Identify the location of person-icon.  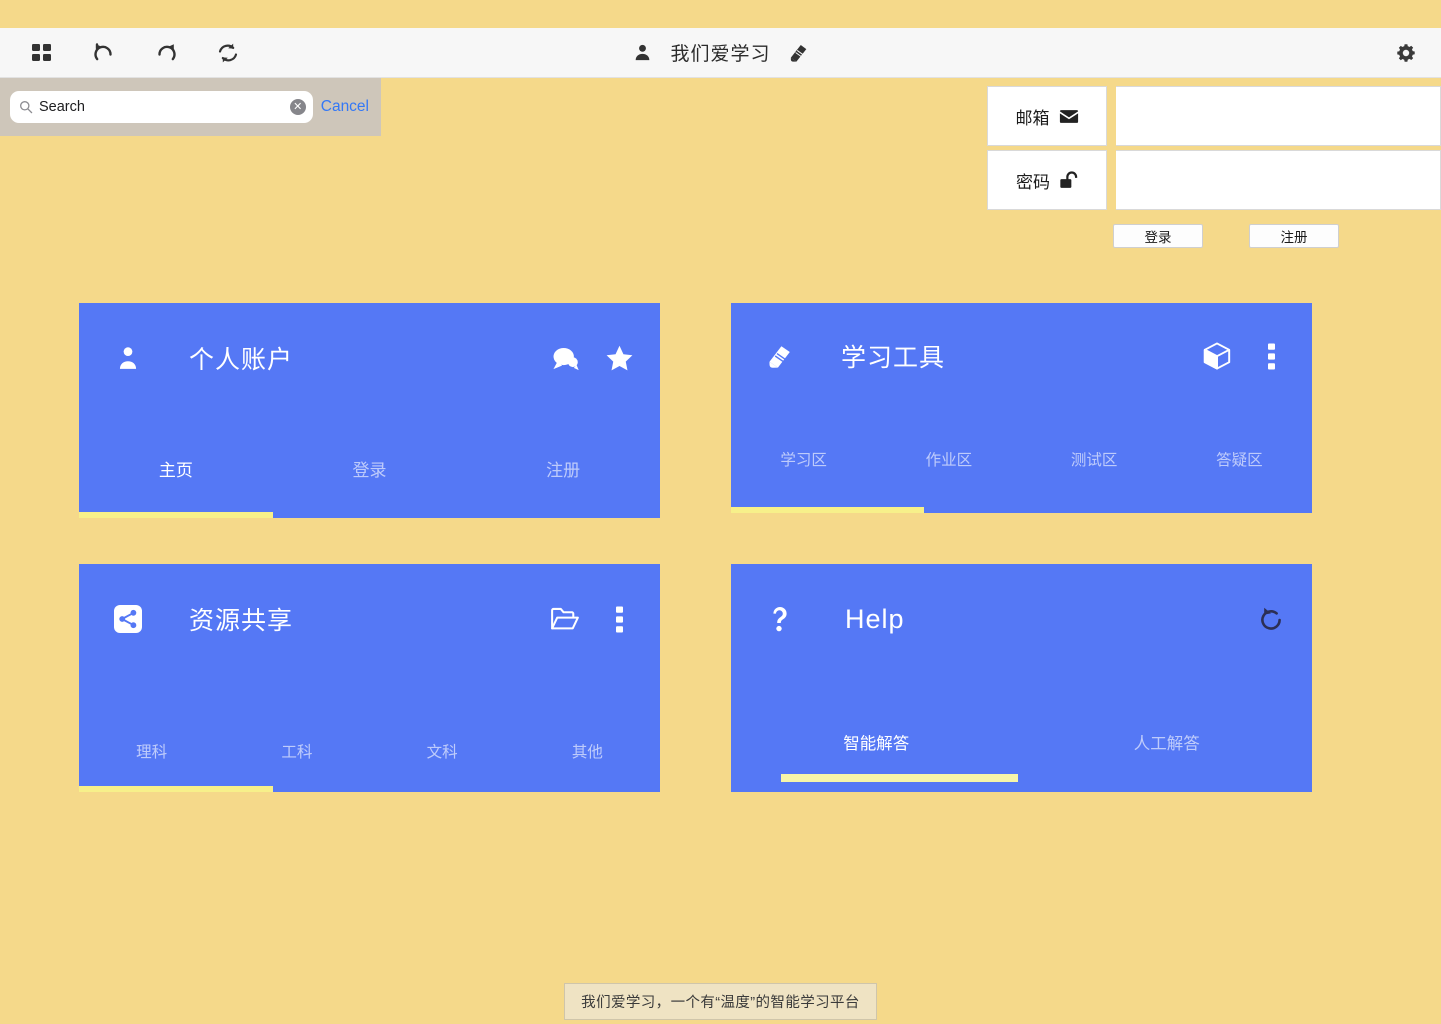
(128, 358).